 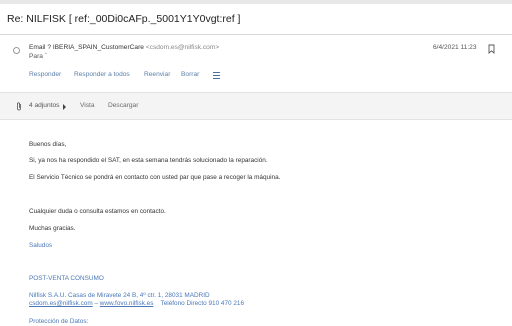 I want to click on sender-name: Email ? IBERIA_SPAIN_CustomerCare, so click(x=86, y=47).